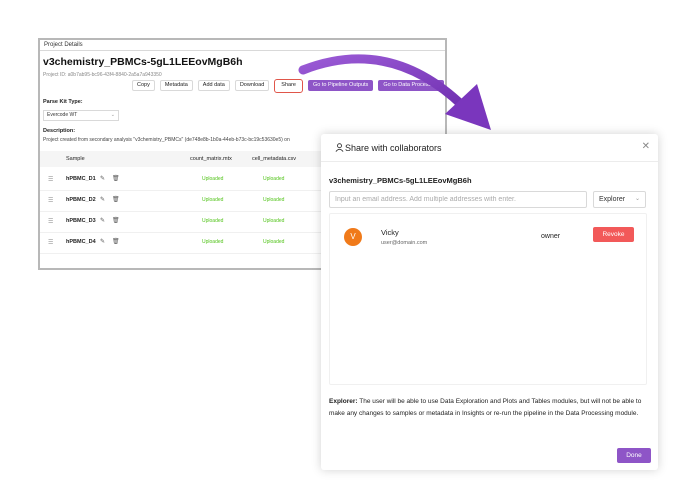  What do you see at coordinates (353, 237) in the screenshot?
I see `avatar: V` at bounding box center [353, 237].